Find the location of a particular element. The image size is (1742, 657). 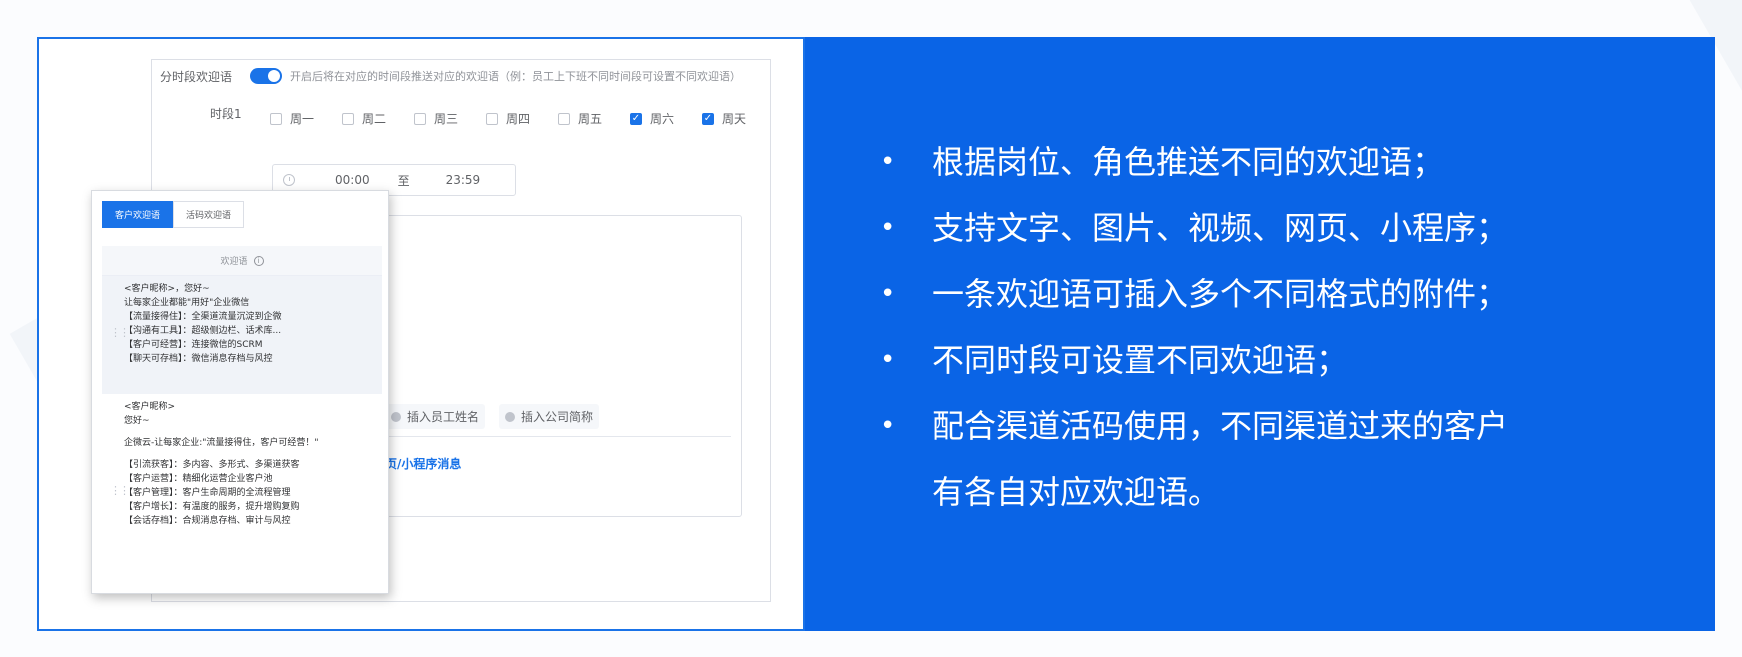

preview-tabs: 客户欢迎语 活码欢迎语 is located at coordinates (173, 214).